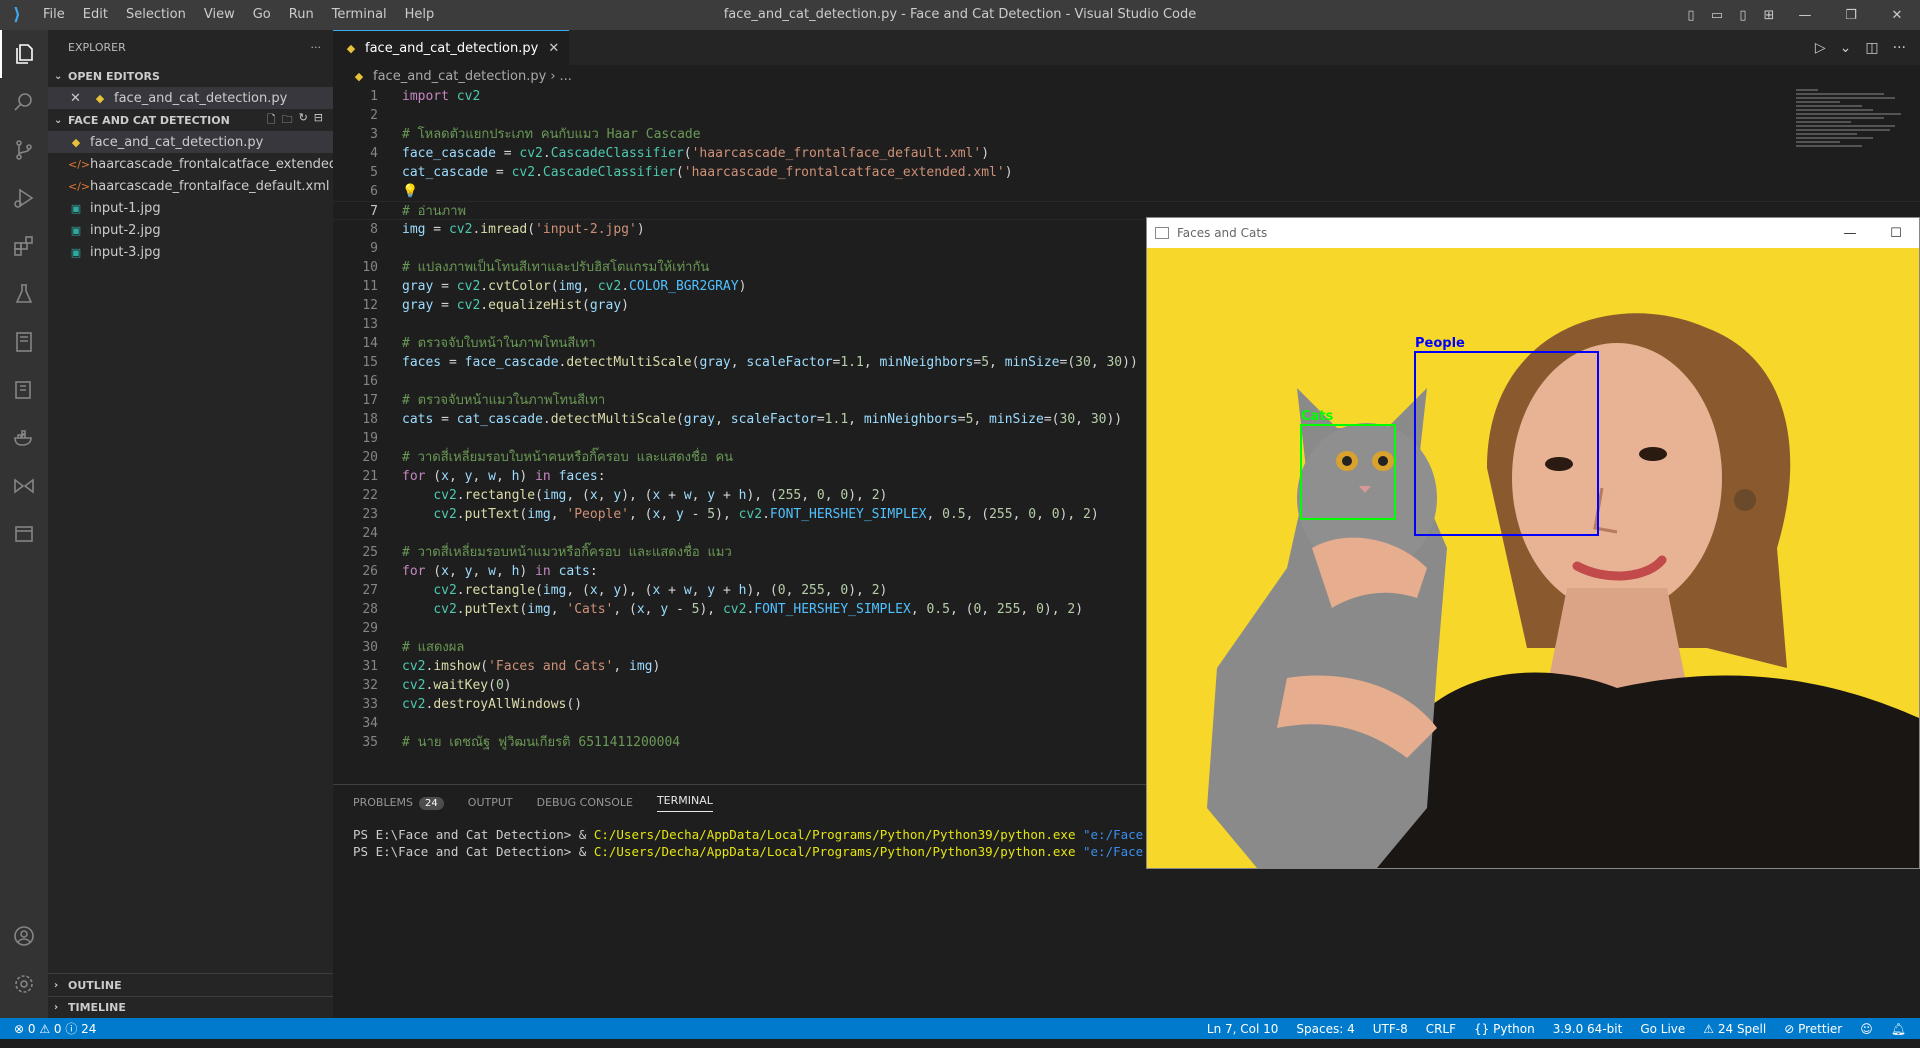 The image size is (1920, 1048). Describe the element at coordinates (303, 120) in the screenshot. I see `refresh-icon: ↻` at that location.